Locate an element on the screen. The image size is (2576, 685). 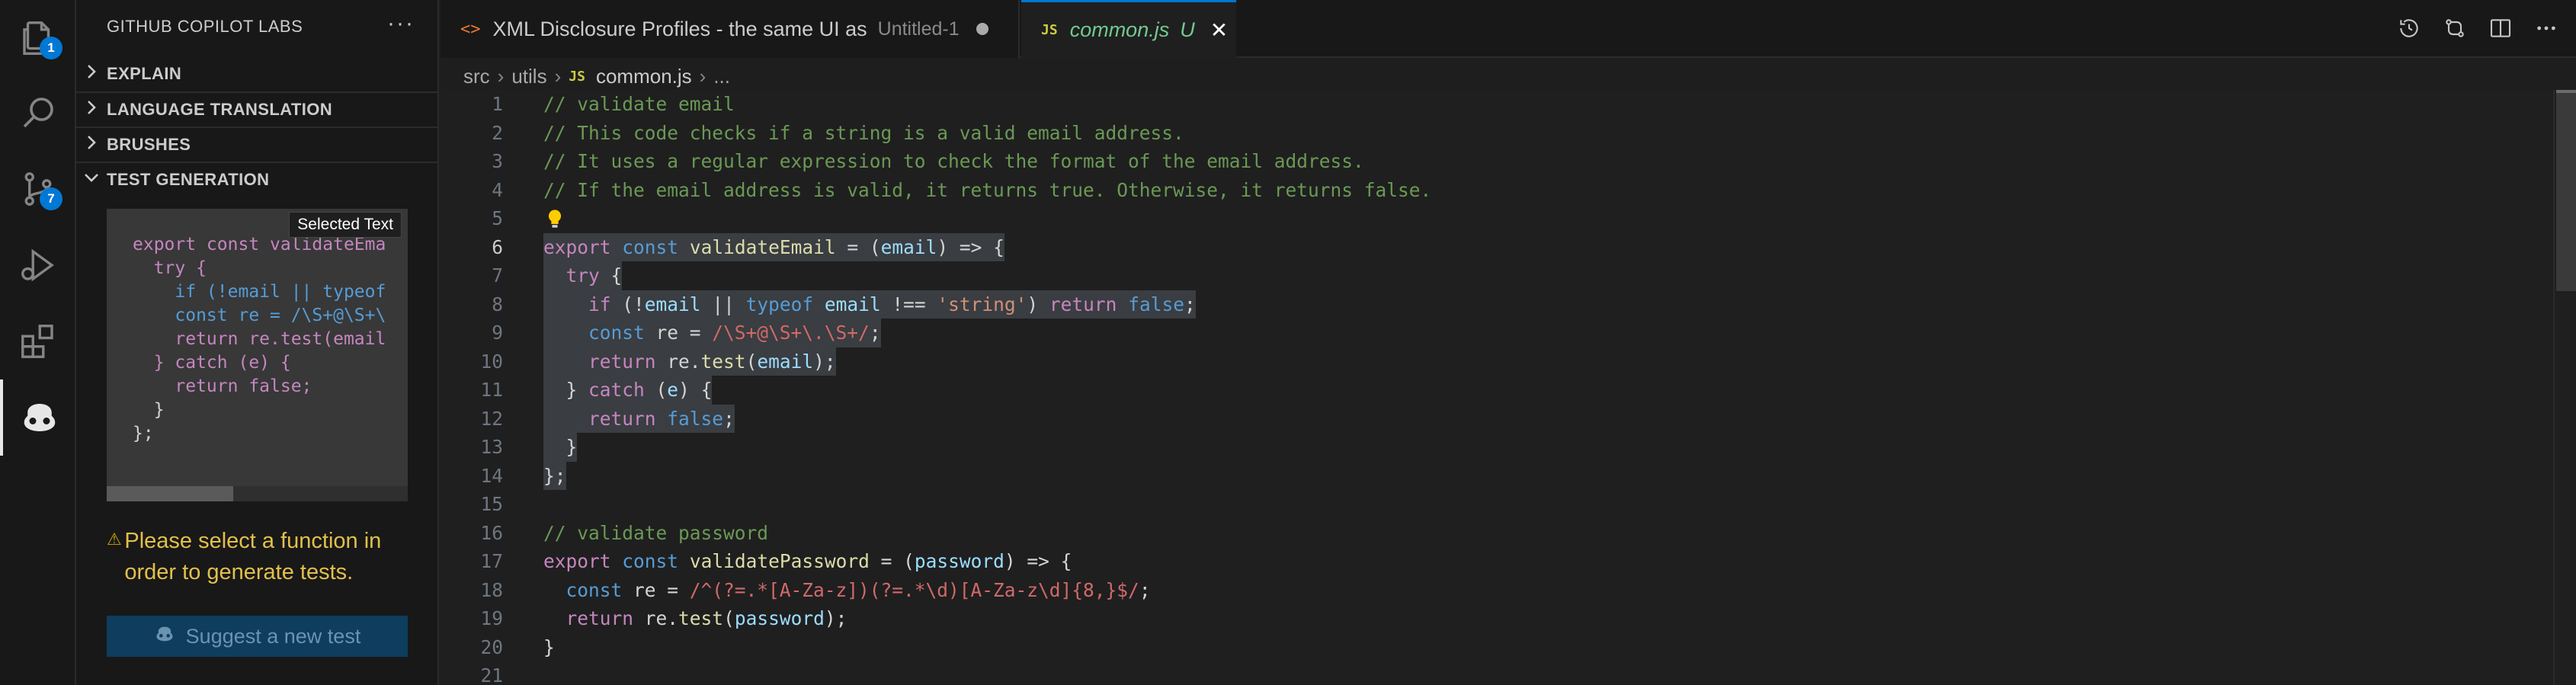
line-number: 8 is located at coordinates (497, 304).